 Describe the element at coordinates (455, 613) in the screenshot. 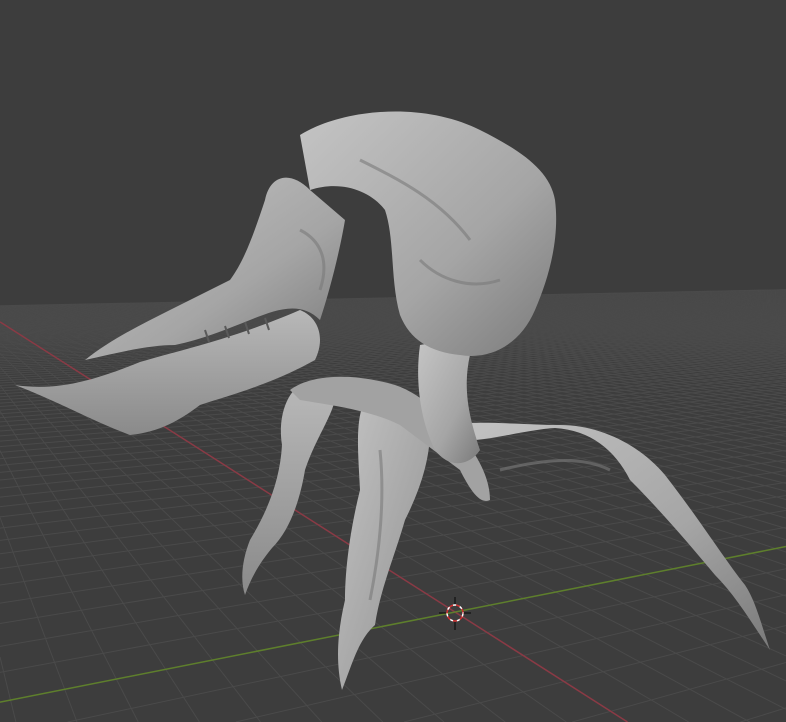

I see `3d-cursor-icon` at that location.